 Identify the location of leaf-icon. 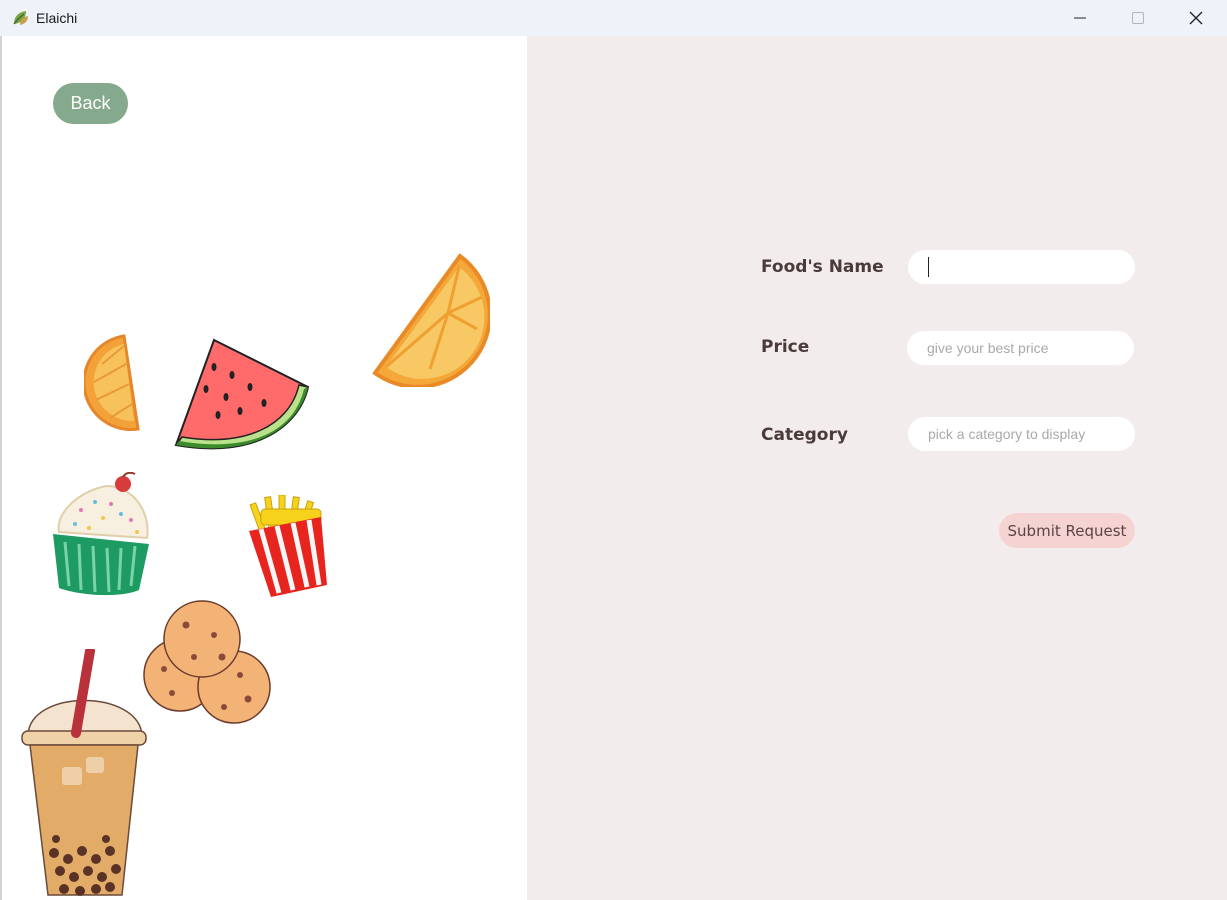
(20, 18).